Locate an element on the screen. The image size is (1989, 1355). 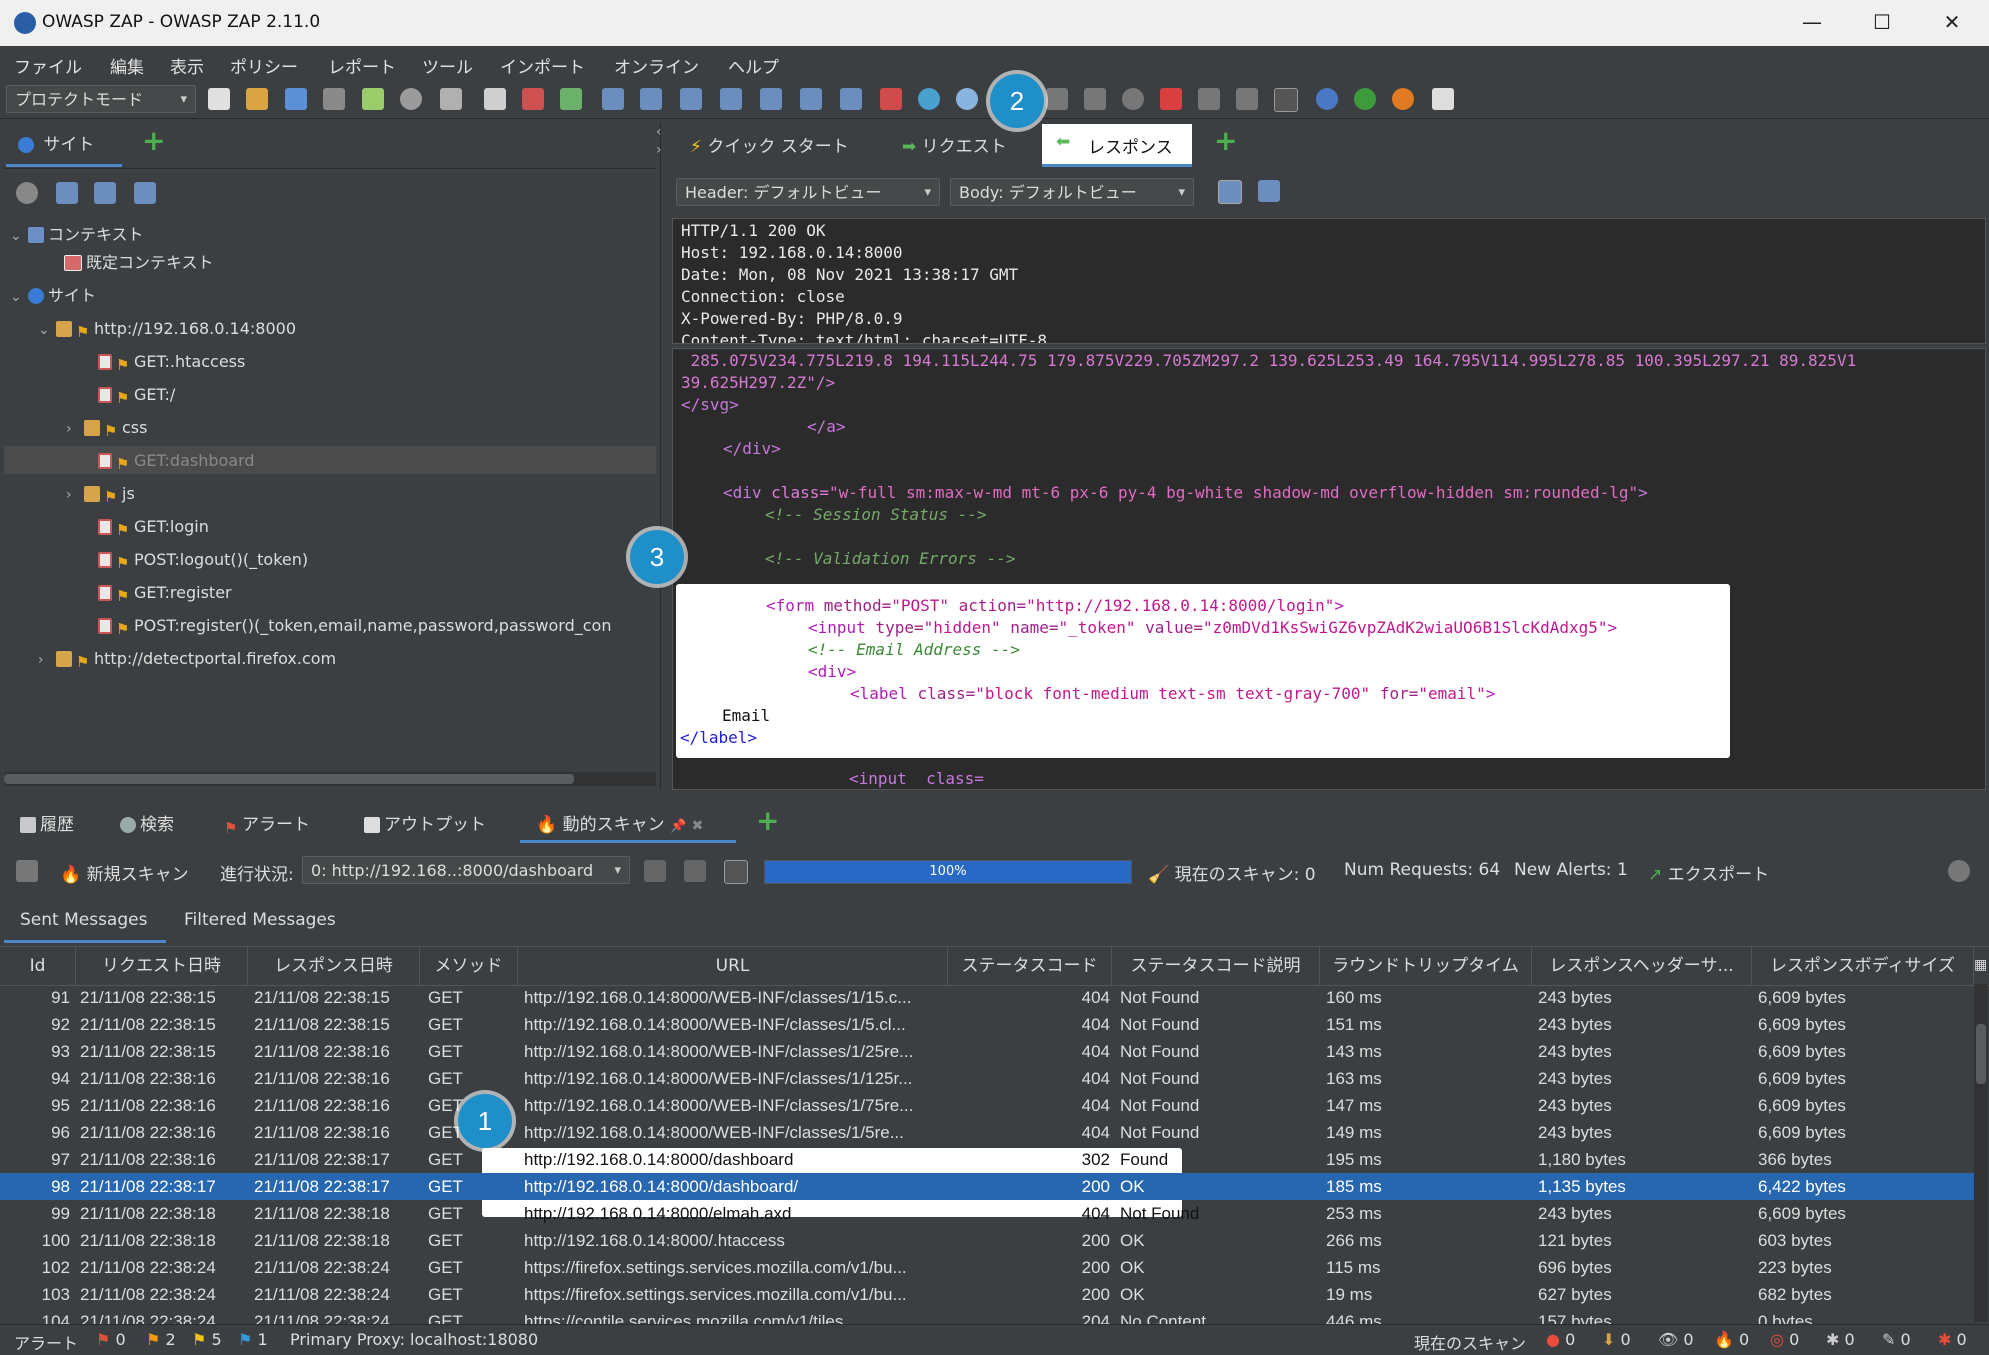
save-session-icon is located at coordinates (296, 99).